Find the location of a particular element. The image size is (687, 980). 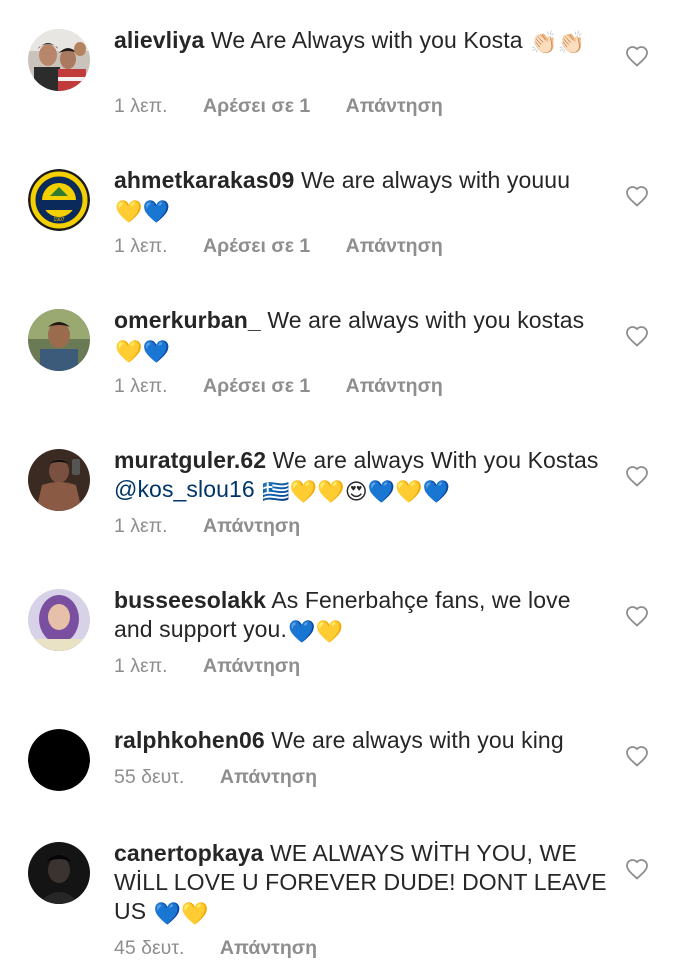

comment-text: ralphkohen06 We are always with you king is located at coordinates (364, 740).